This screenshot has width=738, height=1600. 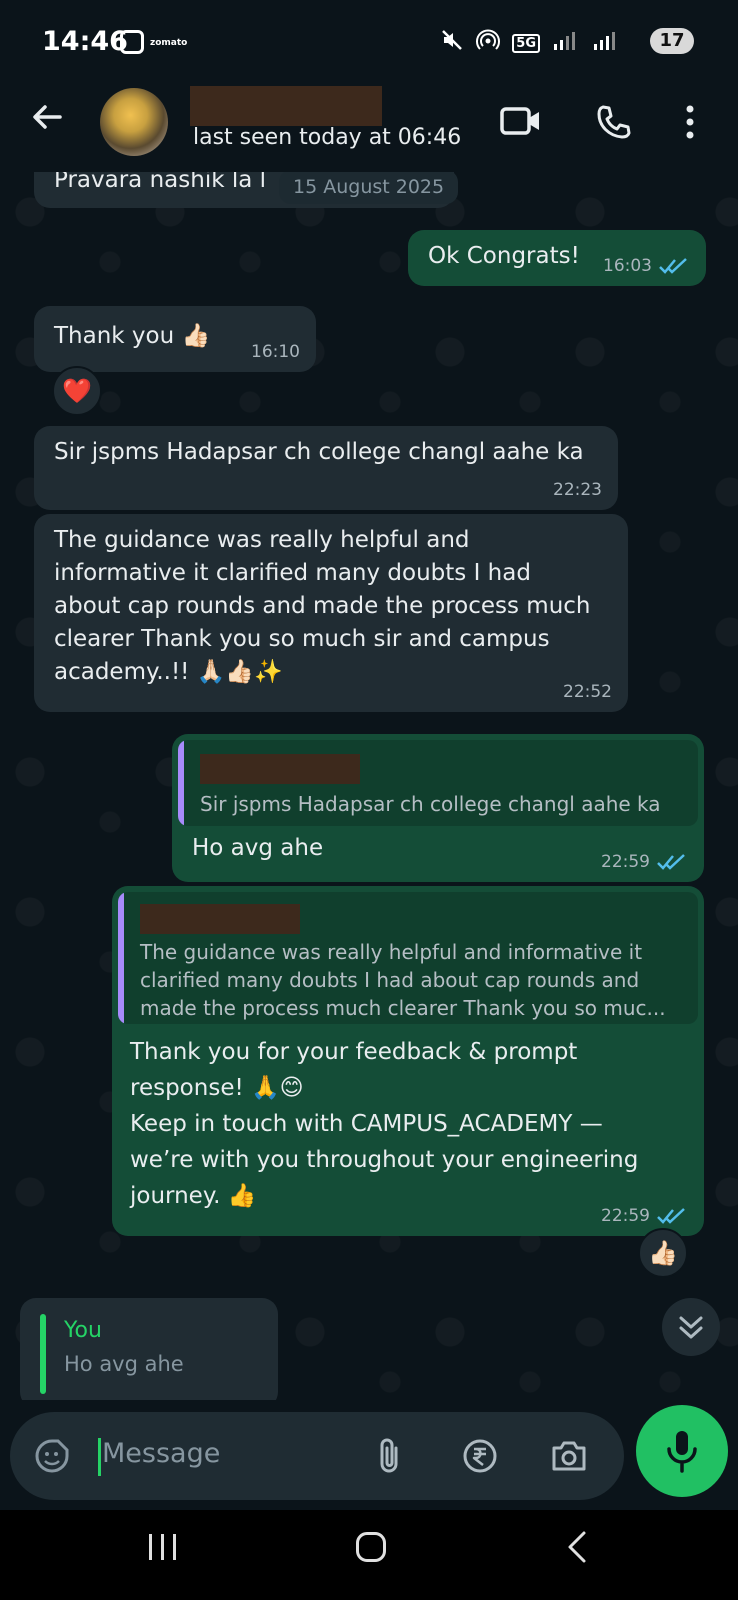 I want to click on microphone-icon, so click(x=682, y=1452).